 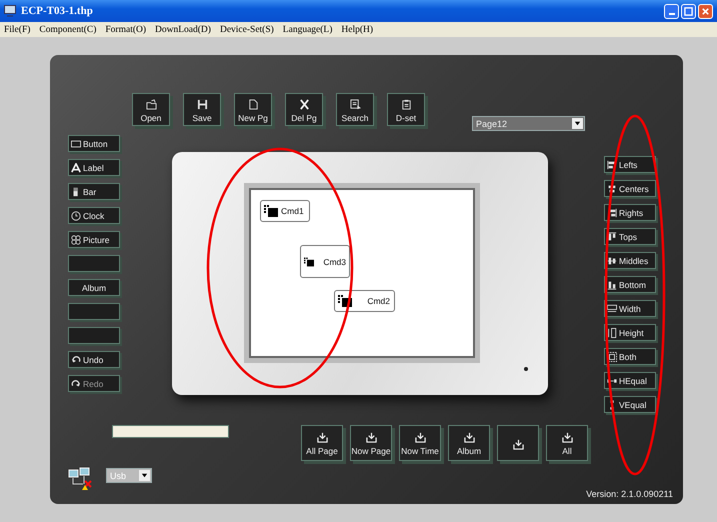 What do you see at coordinates (67, 29) in the screenshot?
I see `menu-item: Component(C)` at bounding box center [67, 29].